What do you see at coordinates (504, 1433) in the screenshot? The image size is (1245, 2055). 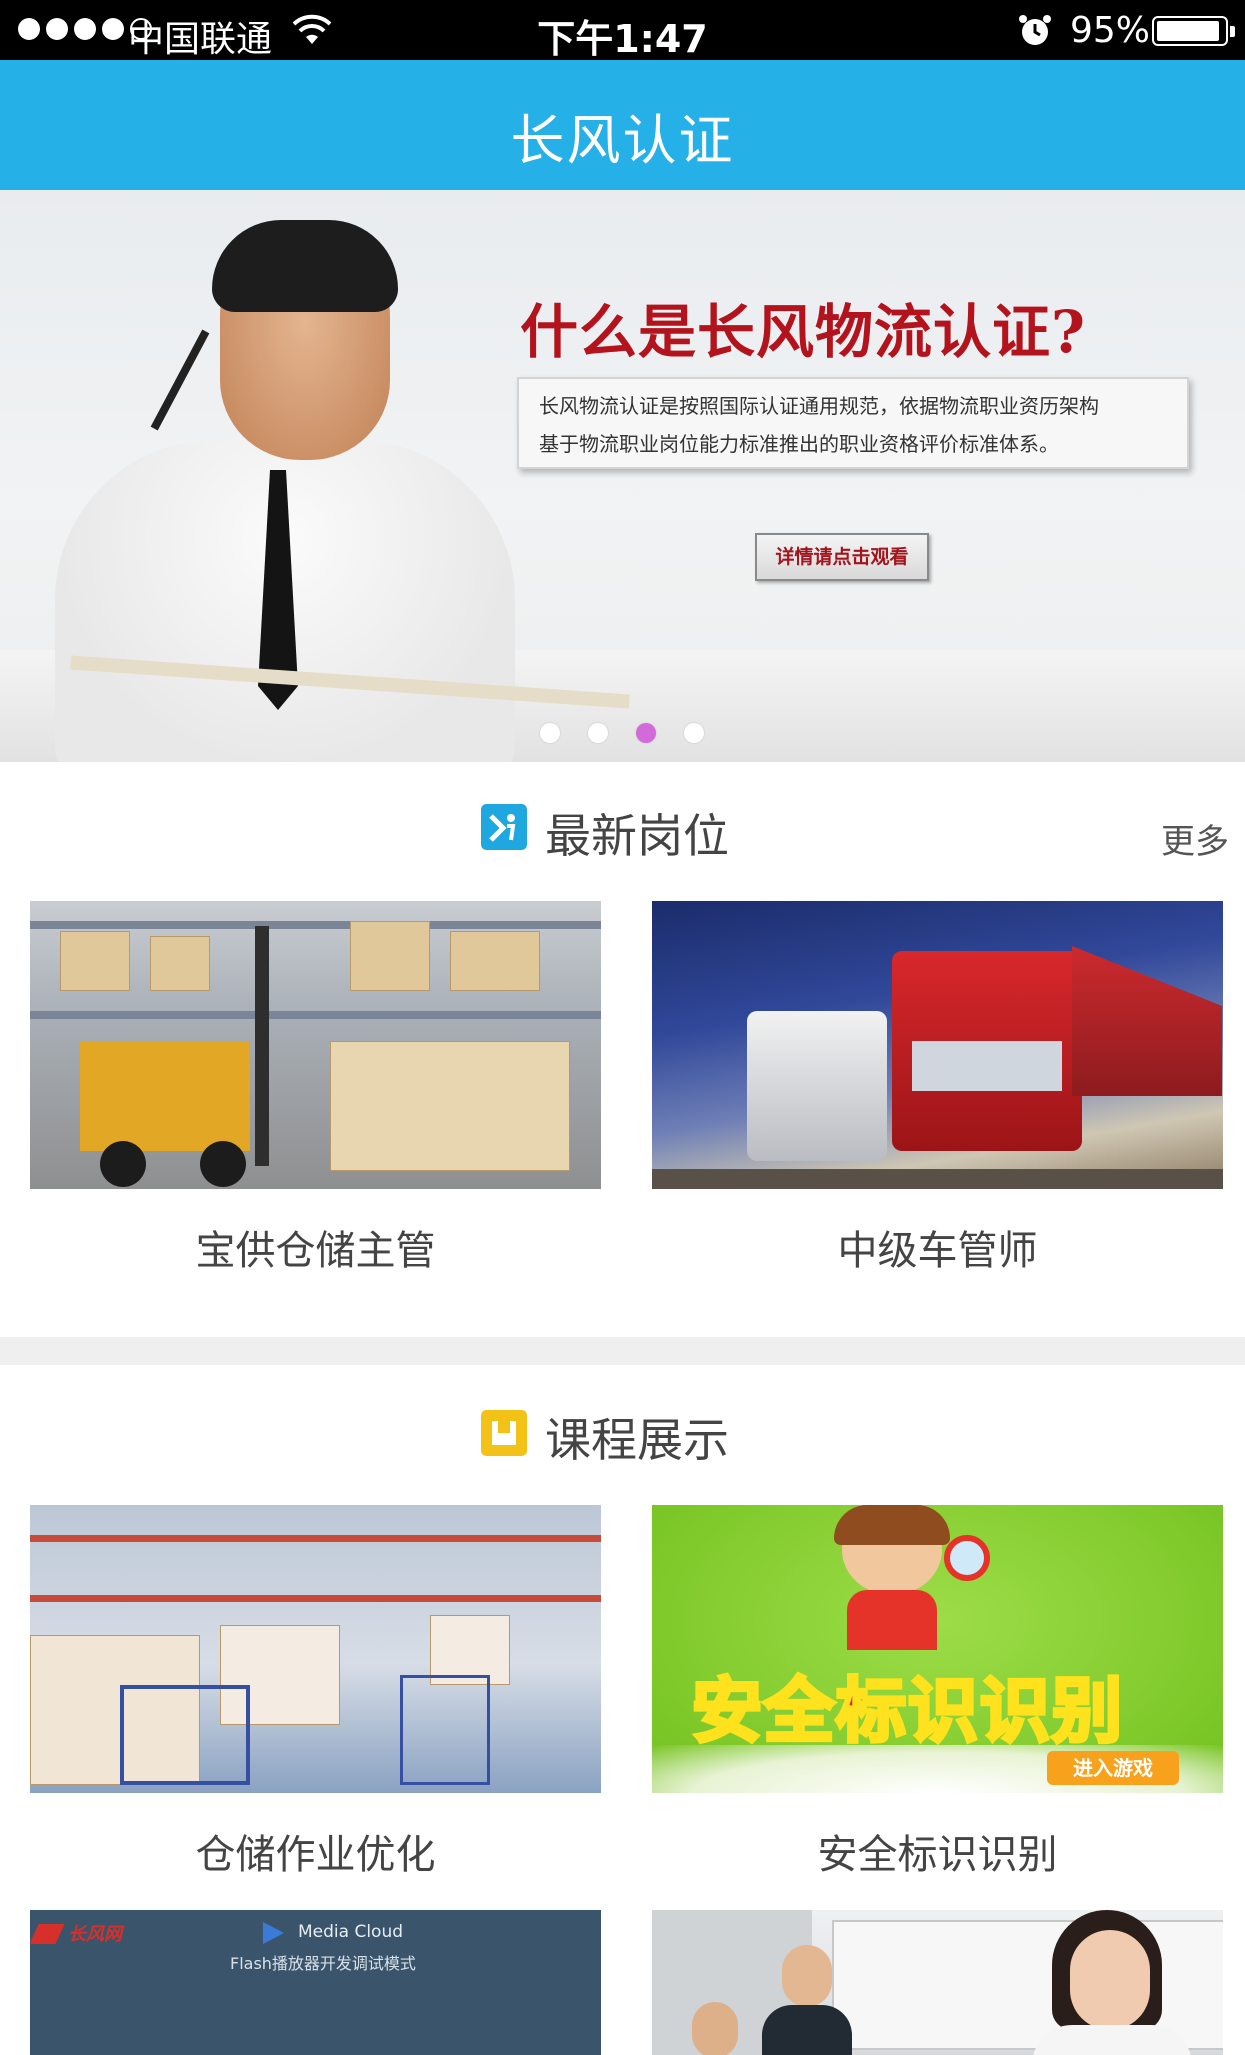 I see `courses-section-icon` at bounding box center [504, 1433].